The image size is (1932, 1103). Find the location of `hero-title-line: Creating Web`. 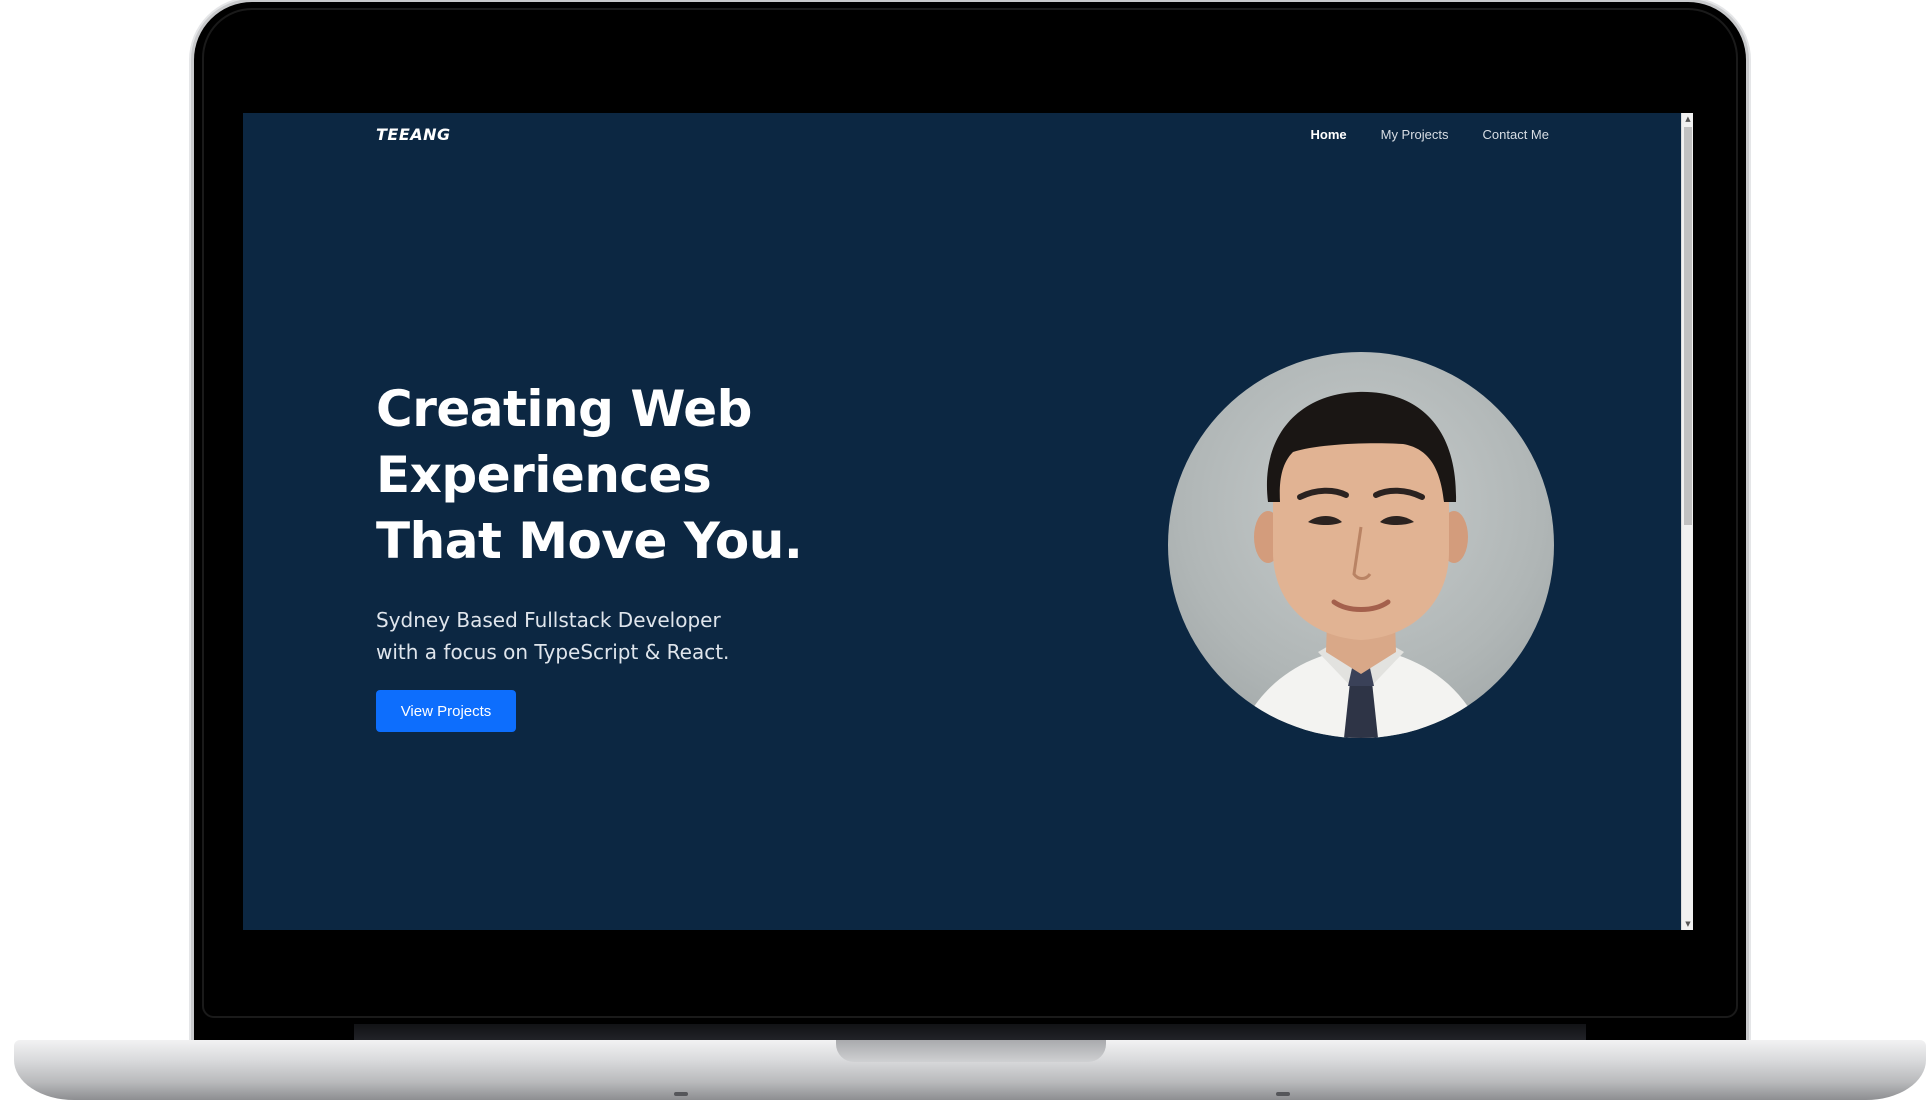

hero-title-line: Creating Web is located at coordinates (564, 409).